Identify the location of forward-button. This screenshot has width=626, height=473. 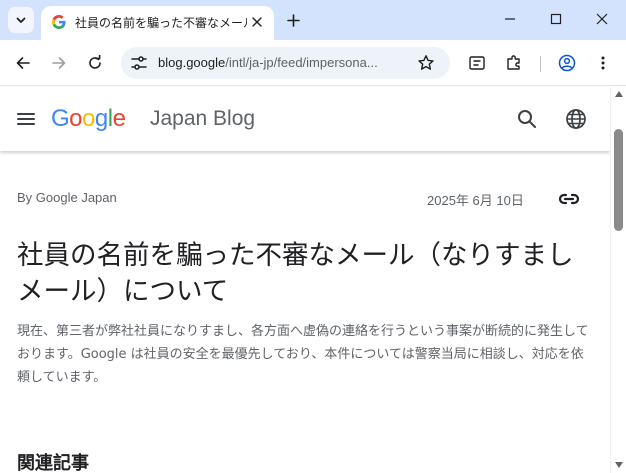
(59, 63).